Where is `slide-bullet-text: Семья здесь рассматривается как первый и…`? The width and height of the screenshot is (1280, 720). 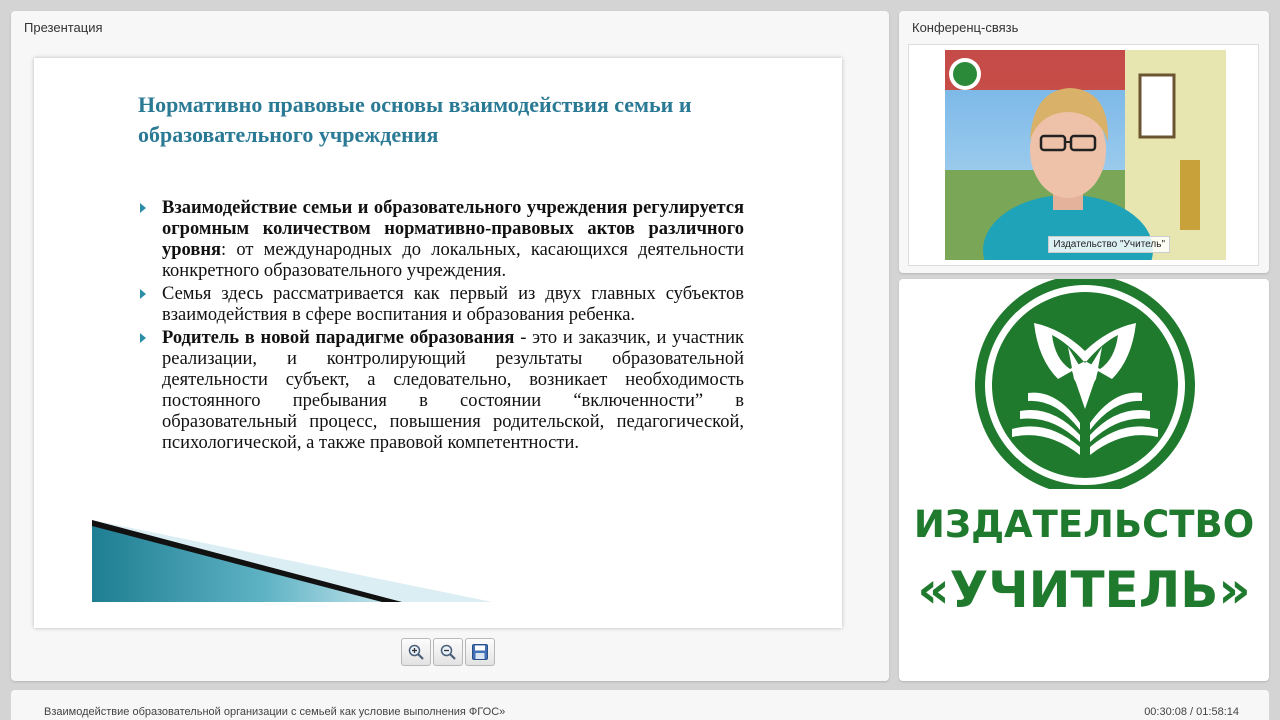
slide-bullet-text: Семья здесь рассматривается как первый и… is located at coordinates (453, 304).